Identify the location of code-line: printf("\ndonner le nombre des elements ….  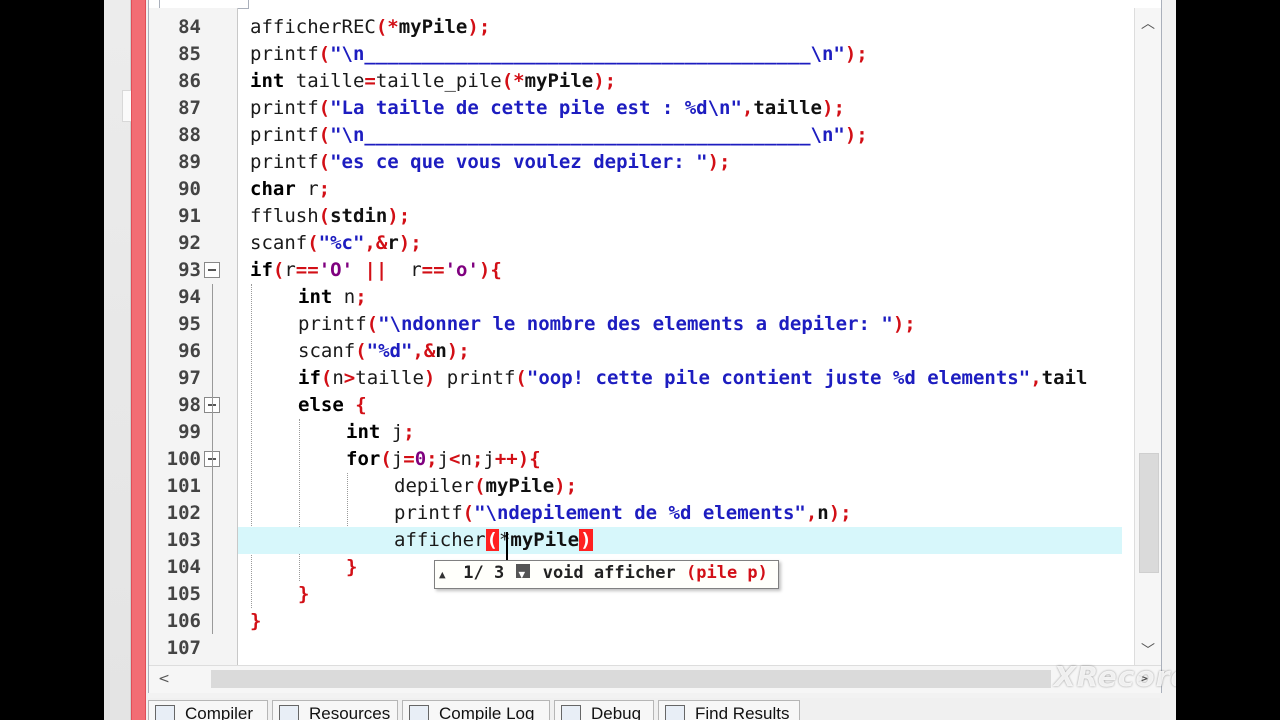
(607, 324).